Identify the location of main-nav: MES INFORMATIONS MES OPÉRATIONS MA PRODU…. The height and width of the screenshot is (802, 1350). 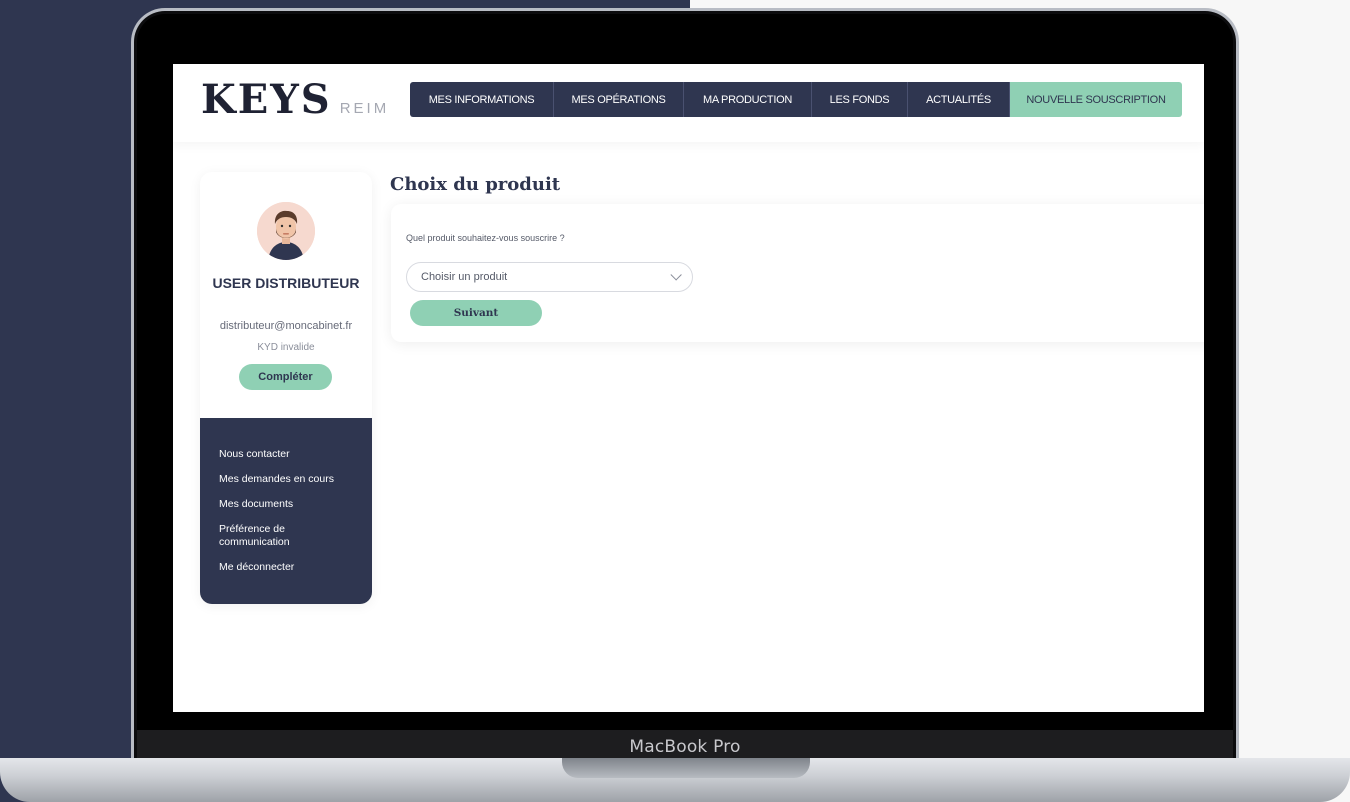
(796, 99).